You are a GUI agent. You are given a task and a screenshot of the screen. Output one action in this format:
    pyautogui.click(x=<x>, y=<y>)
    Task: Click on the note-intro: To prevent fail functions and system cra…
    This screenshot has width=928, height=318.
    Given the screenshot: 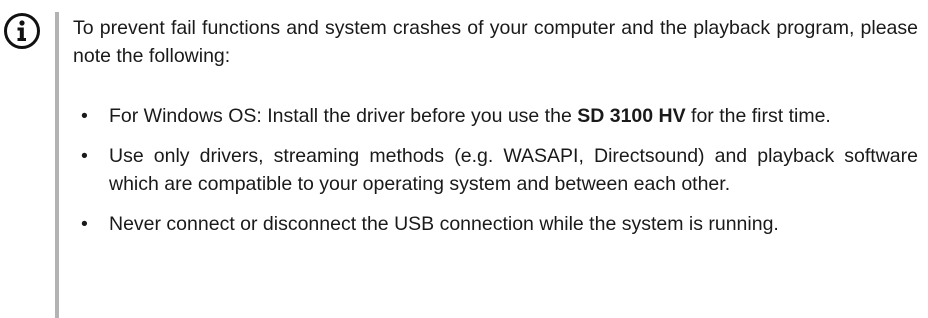 What is the action you would take?
    pyautogui.click(x=495, y=42)
    